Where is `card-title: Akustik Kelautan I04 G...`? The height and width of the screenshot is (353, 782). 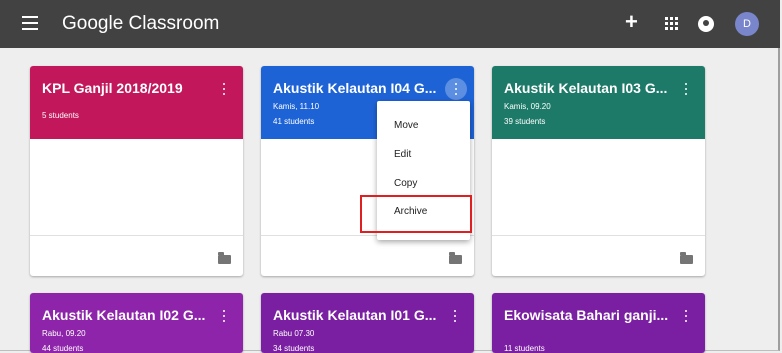 card-title: Akustik Kelautan I04 G... is located at coordinates (354, 88).